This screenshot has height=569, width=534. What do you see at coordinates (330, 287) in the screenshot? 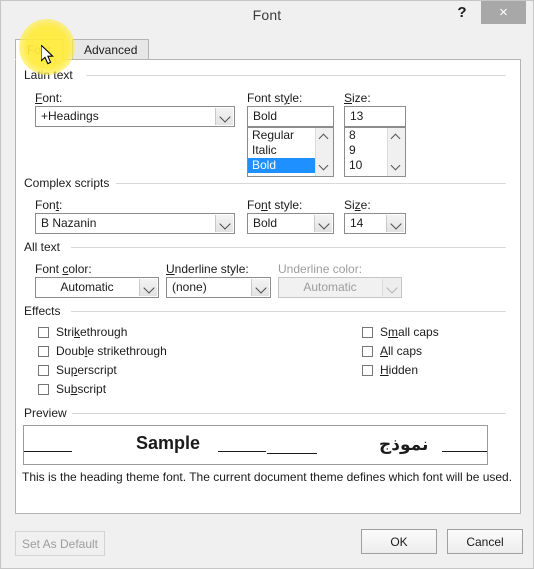
I see `underline-color-value: Automatic` at bounding box center [330, 287].